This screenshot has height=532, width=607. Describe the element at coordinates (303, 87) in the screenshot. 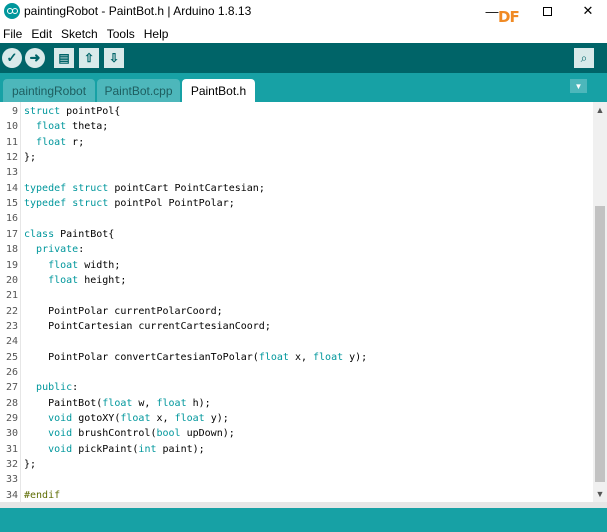

I see `tab-bar: paintingRobot PaintBot.cpp PaintBot.h ▼` at that location.